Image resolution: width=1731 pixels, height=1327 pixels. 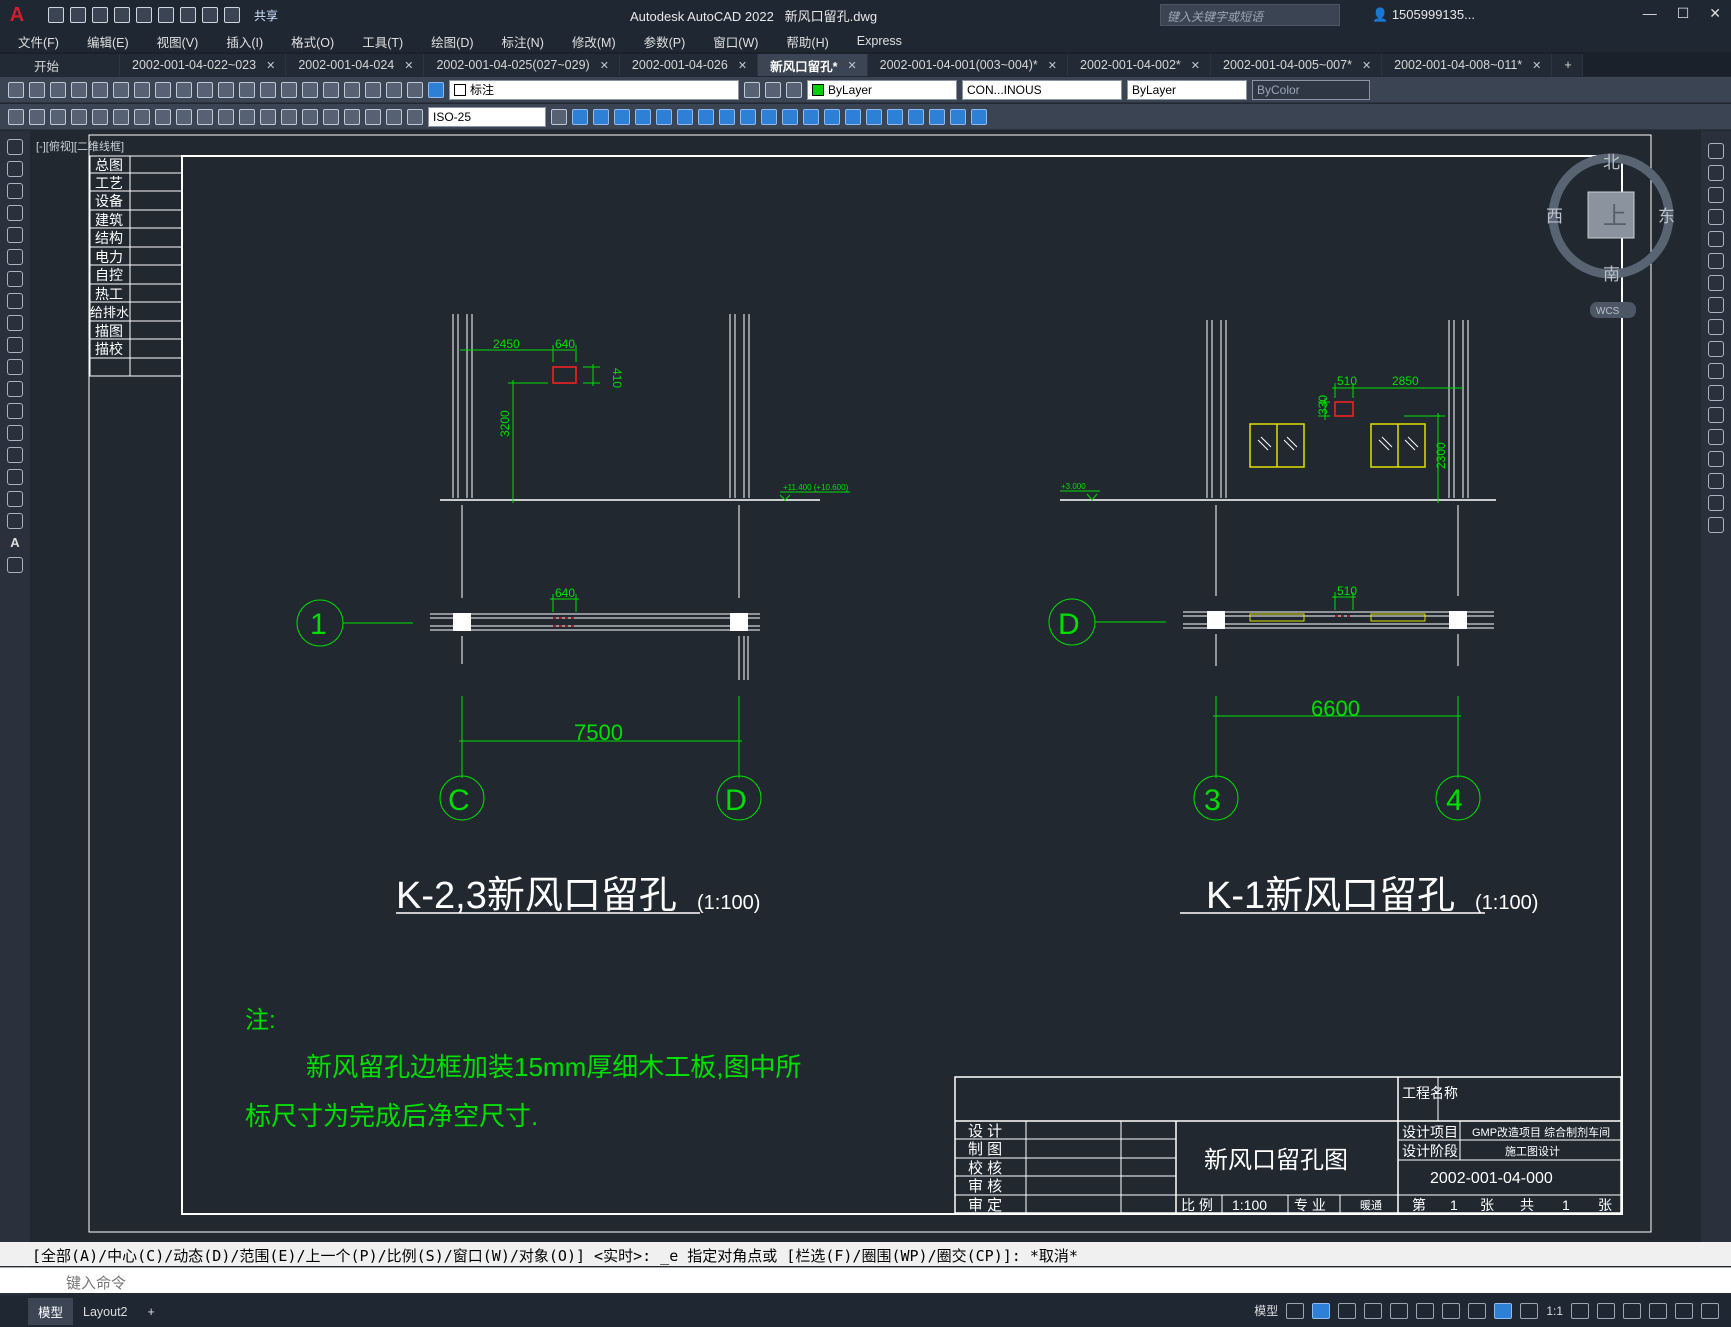 What do you see at coordinates (266, 15) in the screenshot?
I see `share-button: 共享` at bounding box center [266, 15].